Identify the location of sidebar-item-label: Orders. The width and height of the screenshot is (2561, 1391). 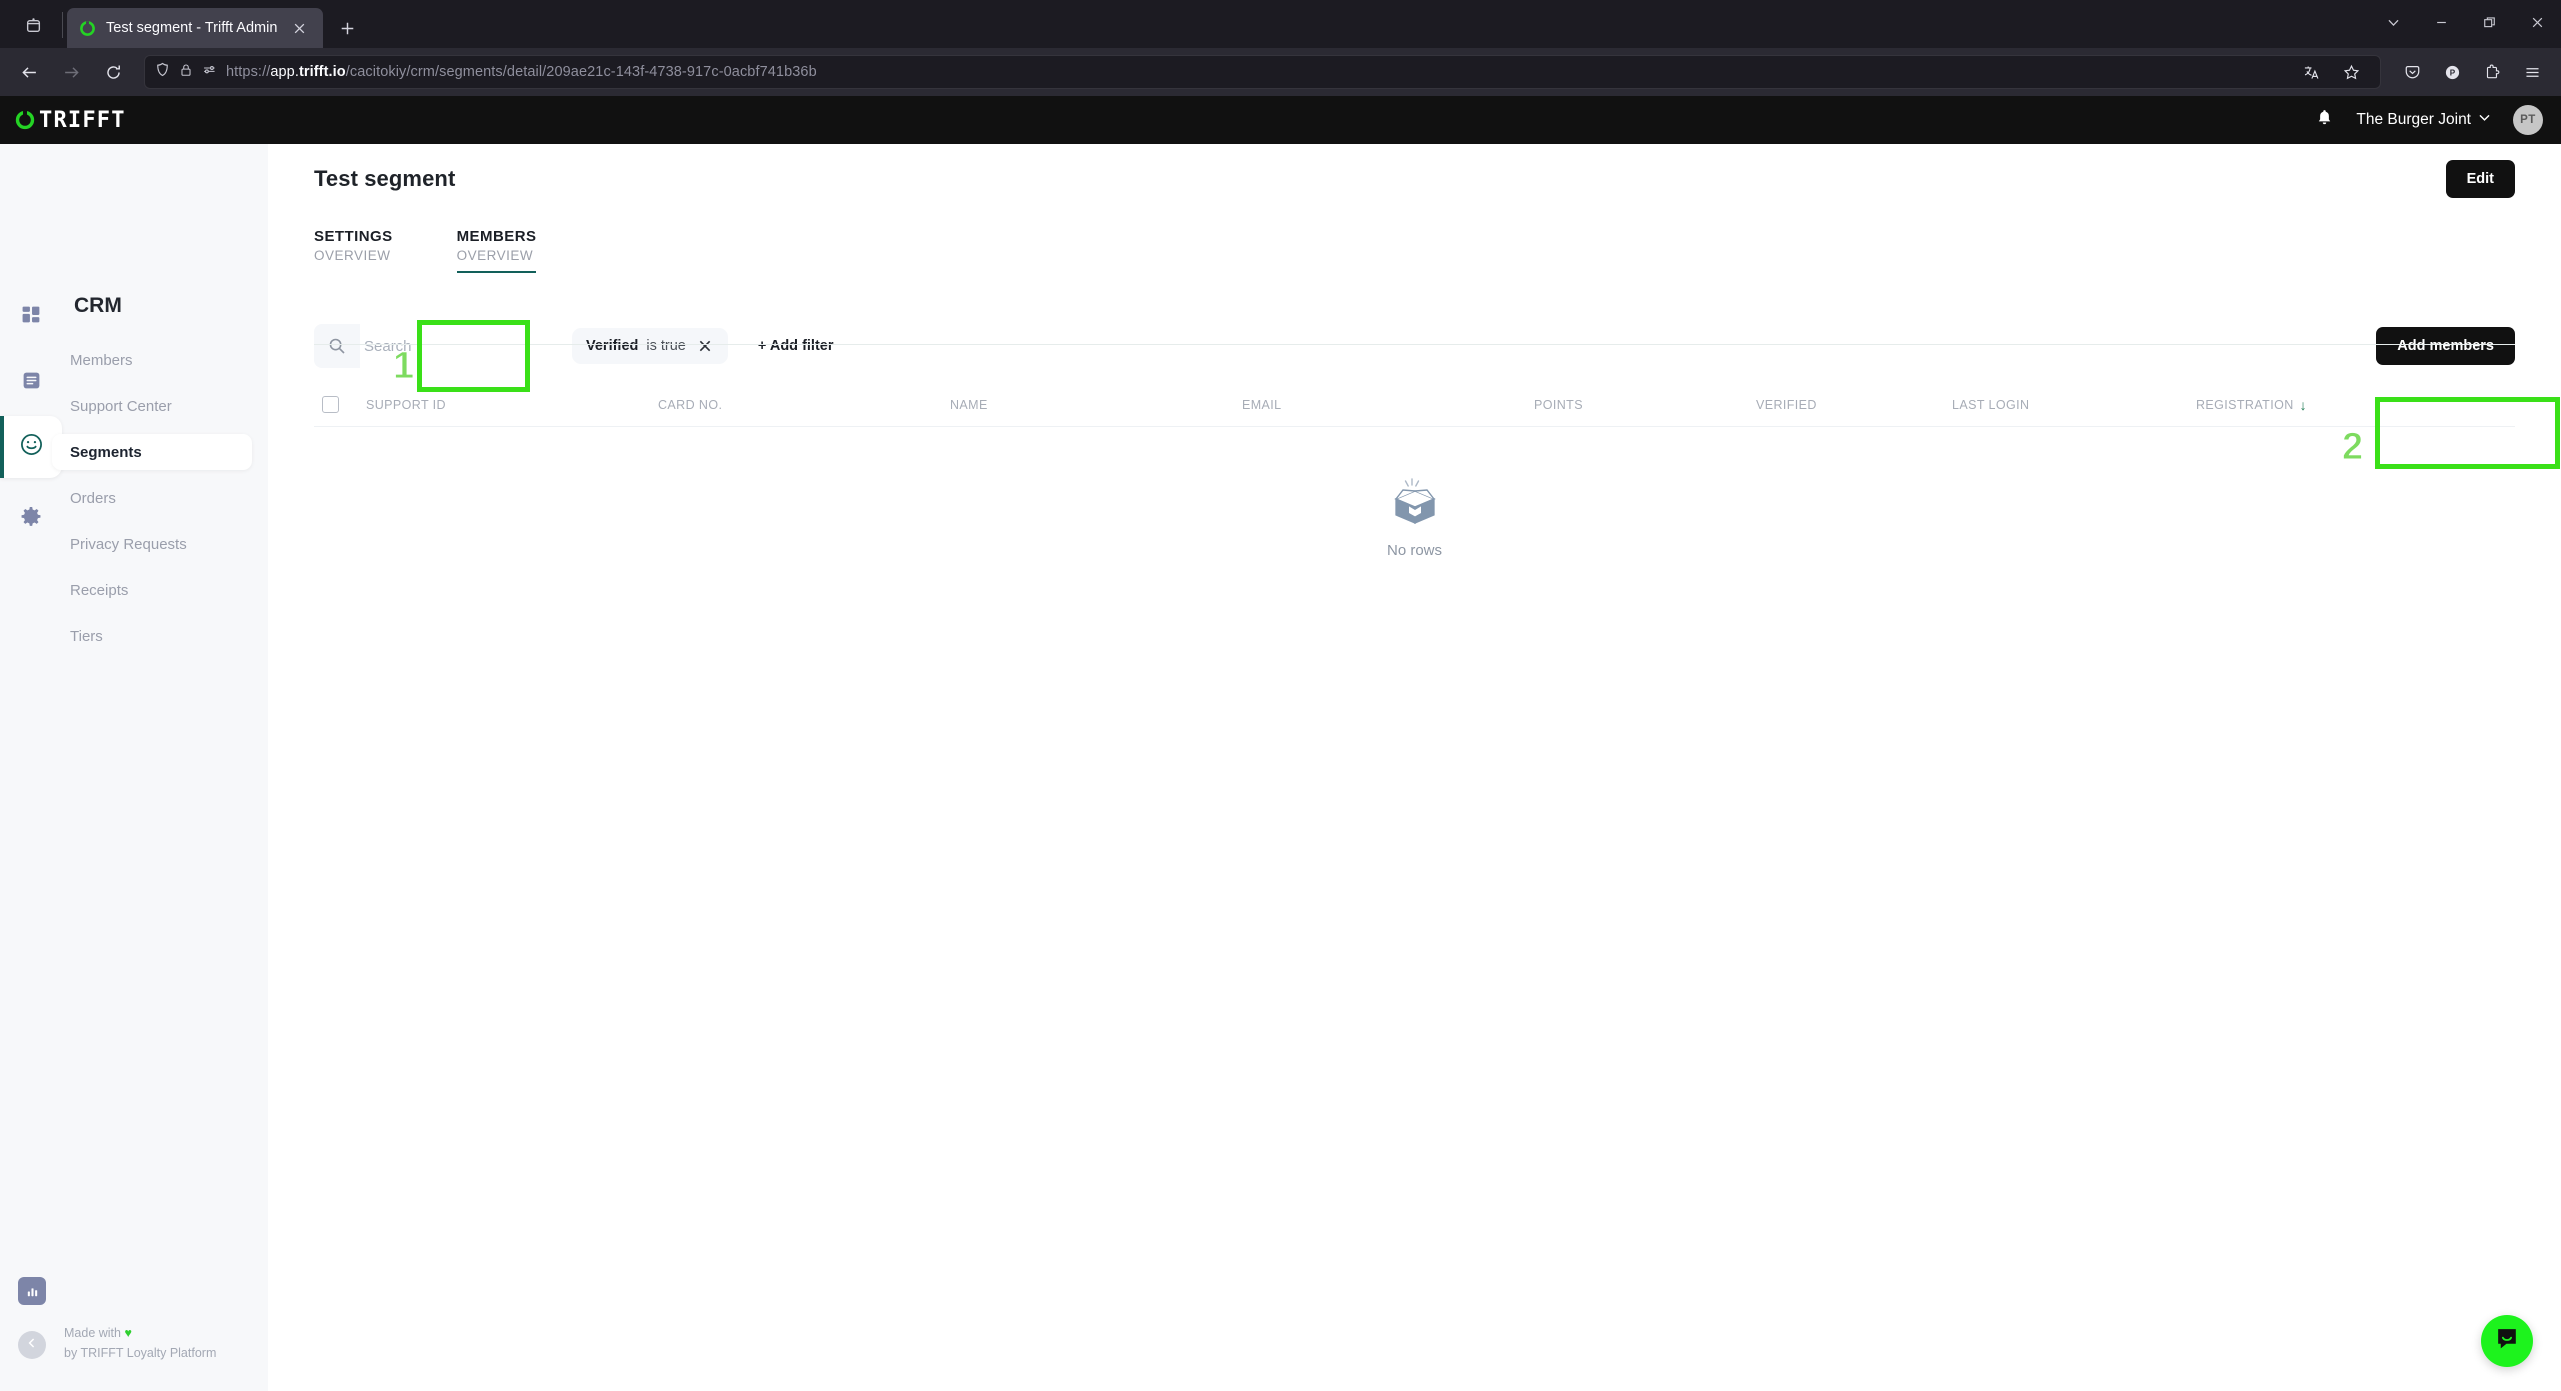
(93, 498).